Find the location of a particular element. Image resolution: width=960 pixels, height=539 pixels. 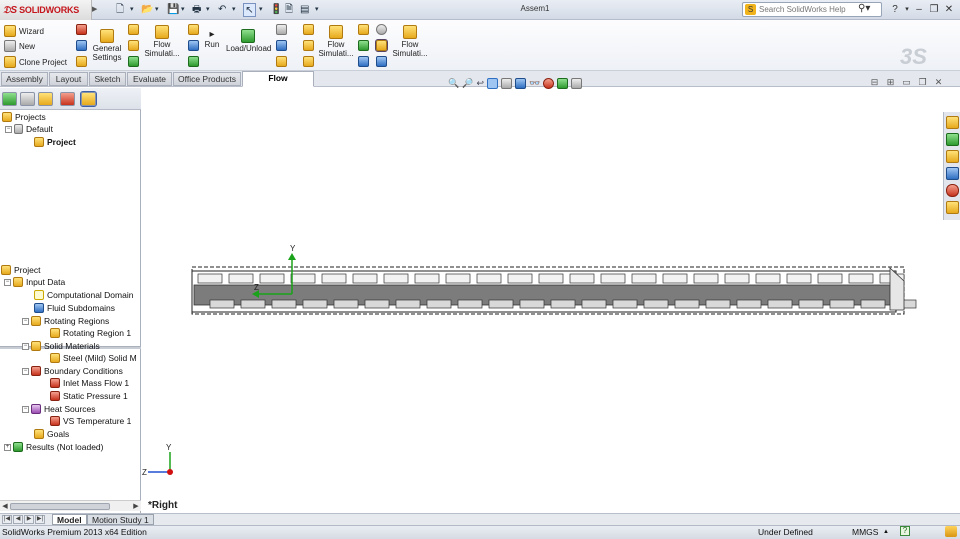

isosurface-icon is located at coordinates (308, 45).